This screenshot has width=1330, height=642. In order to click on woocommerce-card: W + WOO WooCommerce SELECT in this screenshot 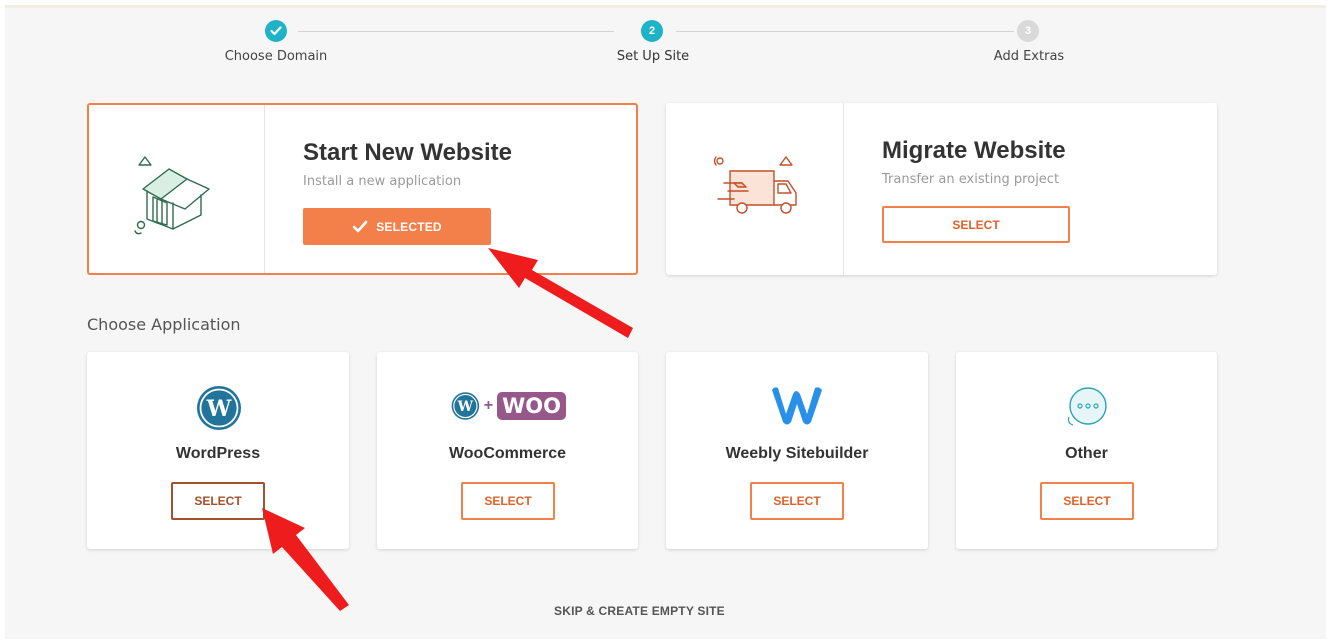, I will do `click(507, 450)`.